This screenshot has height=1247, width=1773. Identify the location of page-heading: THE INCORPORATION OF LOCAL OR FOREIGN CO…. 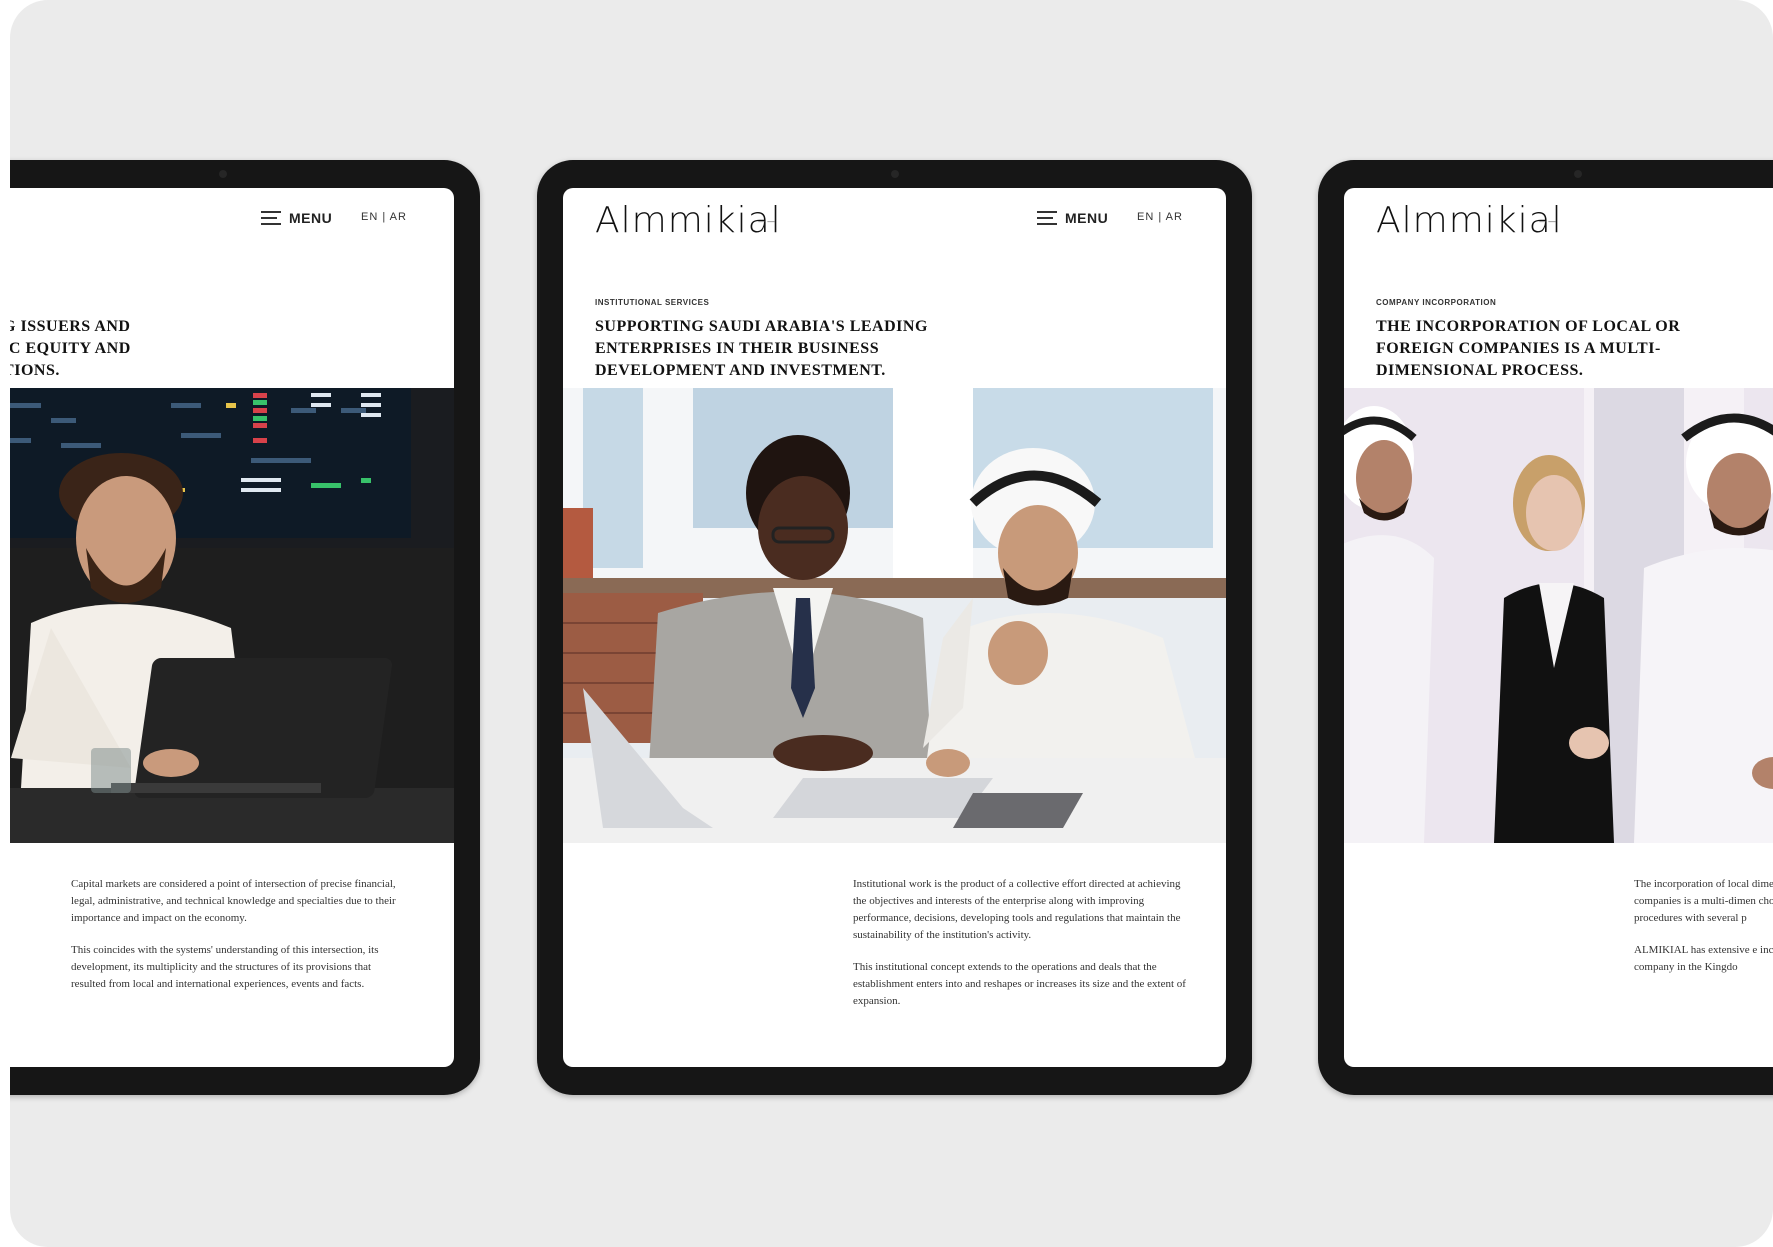
(1528, 348).